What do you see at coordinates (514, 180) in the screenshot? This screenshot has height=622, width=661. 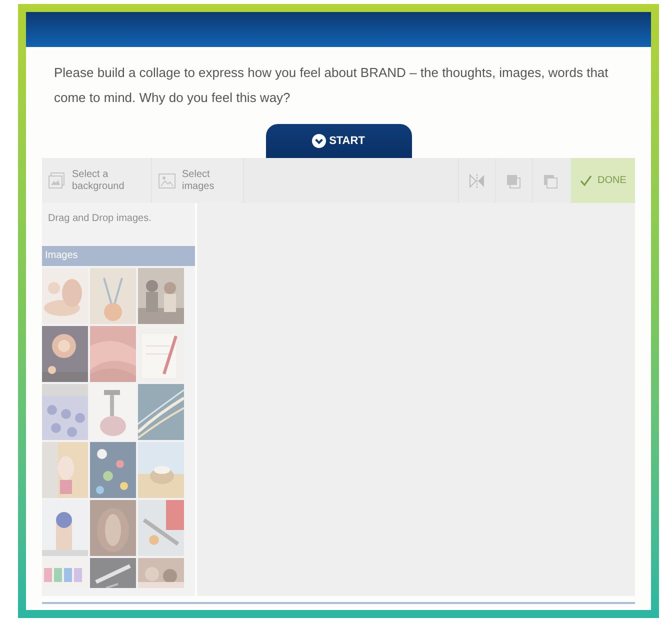 I see `bring-front-icon` at bounding box center [514, 180].